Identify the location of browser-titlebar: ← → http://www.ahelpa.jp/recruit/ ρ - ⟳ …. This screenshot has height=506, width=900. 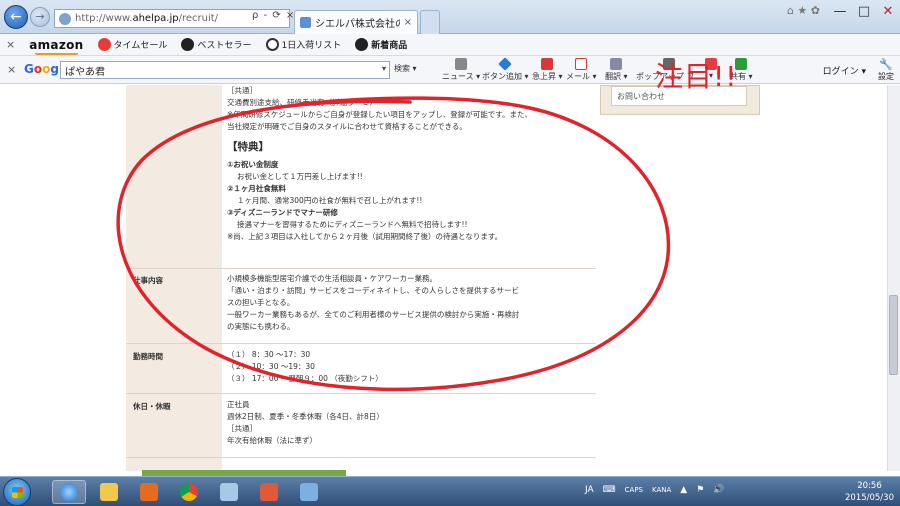
(450, 17).